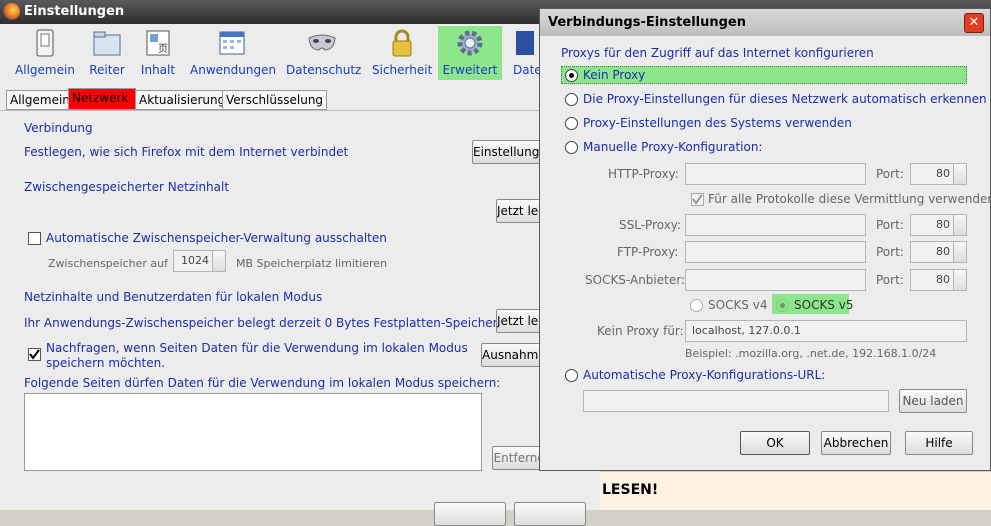 The width and height of the screenshot is (991, 526). I want to click on ftp-proxy-input, so click(775, 252).